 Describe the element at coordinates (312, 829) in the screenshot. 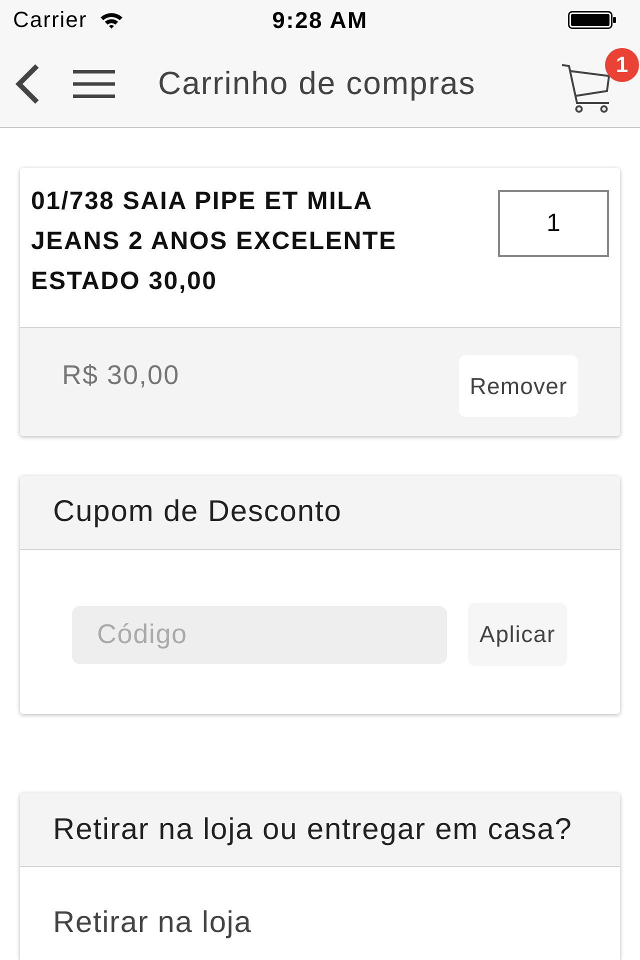

I see `delivery-question: Retirar na loja ou entregar em casa?` at that location.